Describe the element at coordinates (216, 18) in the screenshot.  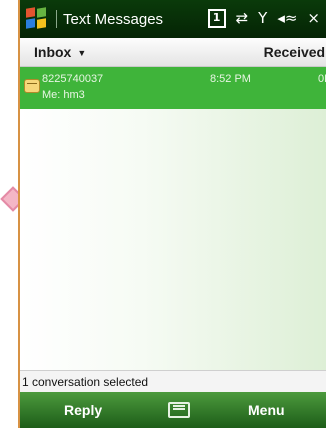
I see `notification-box-icon: 1` at that location.